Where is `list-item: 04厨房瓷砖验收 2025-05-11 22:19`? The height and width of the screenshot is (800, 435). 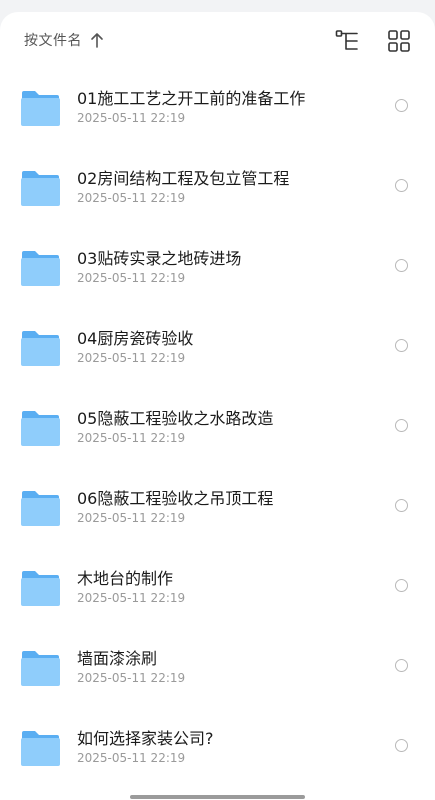 list-item: 04厨房瓷砖验收 2025-05-11 22:19 is located at coordinates (217, 347).